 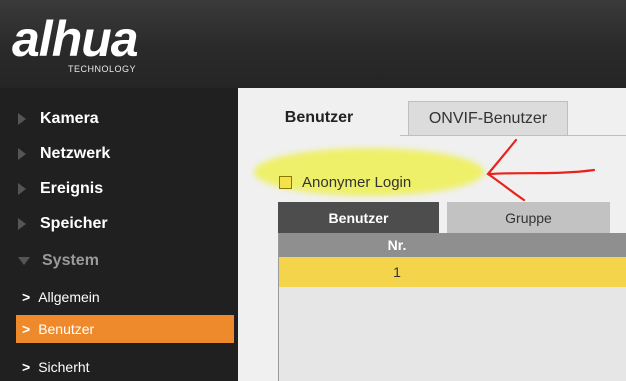 What do you see at coordinates (357, 182) in the screenshot?
I see `anonymous-login-label: Anonymer Login` at bounding box center [357, 182].